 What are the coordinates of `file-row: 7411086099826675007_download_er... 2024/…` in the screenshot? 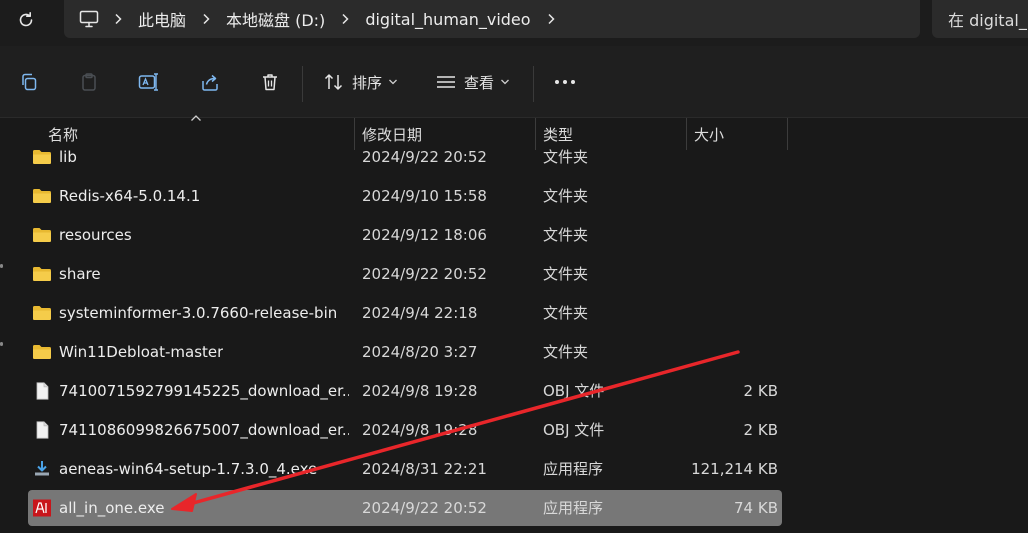 It's located at (405, 430).